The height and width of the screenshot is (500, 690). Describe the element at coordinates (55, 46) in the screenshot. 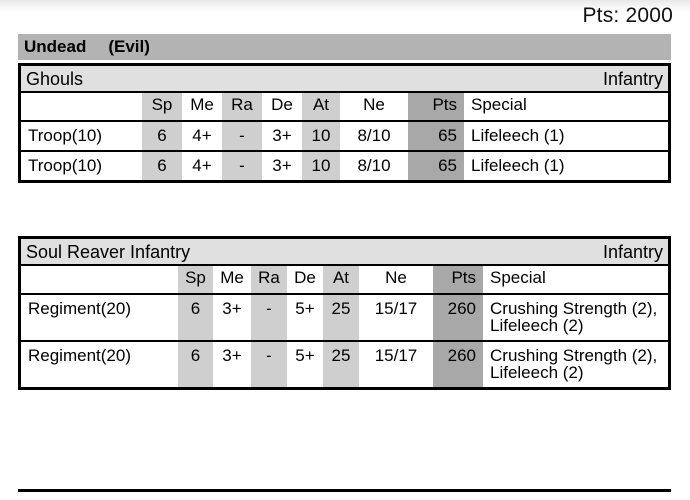

I see `army-name: Undead` at that location.